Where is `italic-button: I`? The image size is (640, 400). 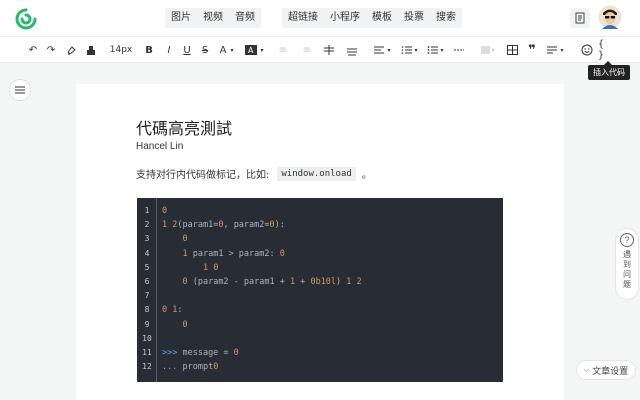 italic-button: I is located at coordinates (169, 50).